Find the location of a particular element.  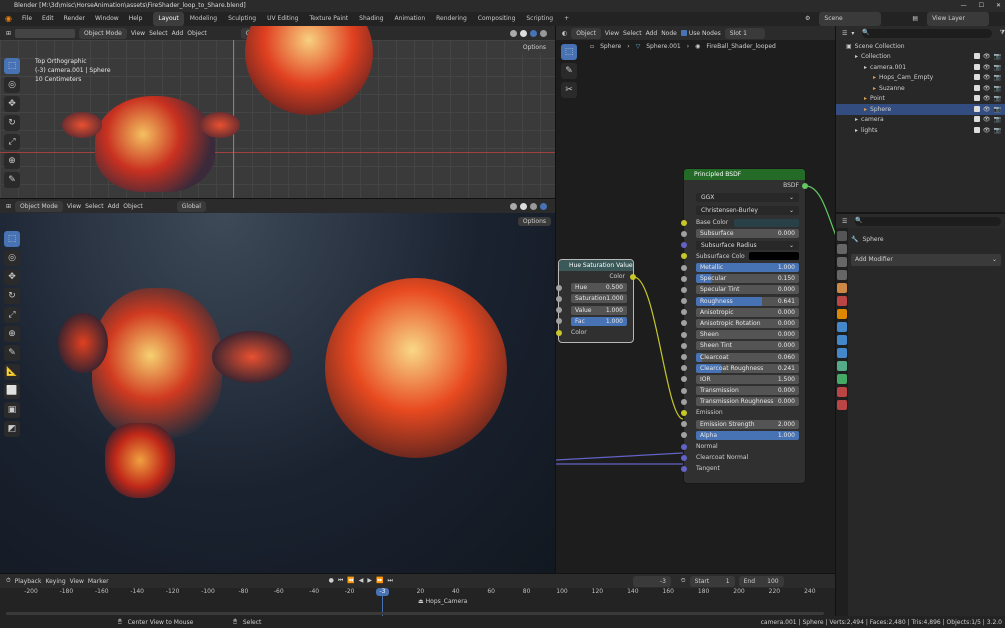

tab-scripting: Scripting is located at coordinates (539, 19).